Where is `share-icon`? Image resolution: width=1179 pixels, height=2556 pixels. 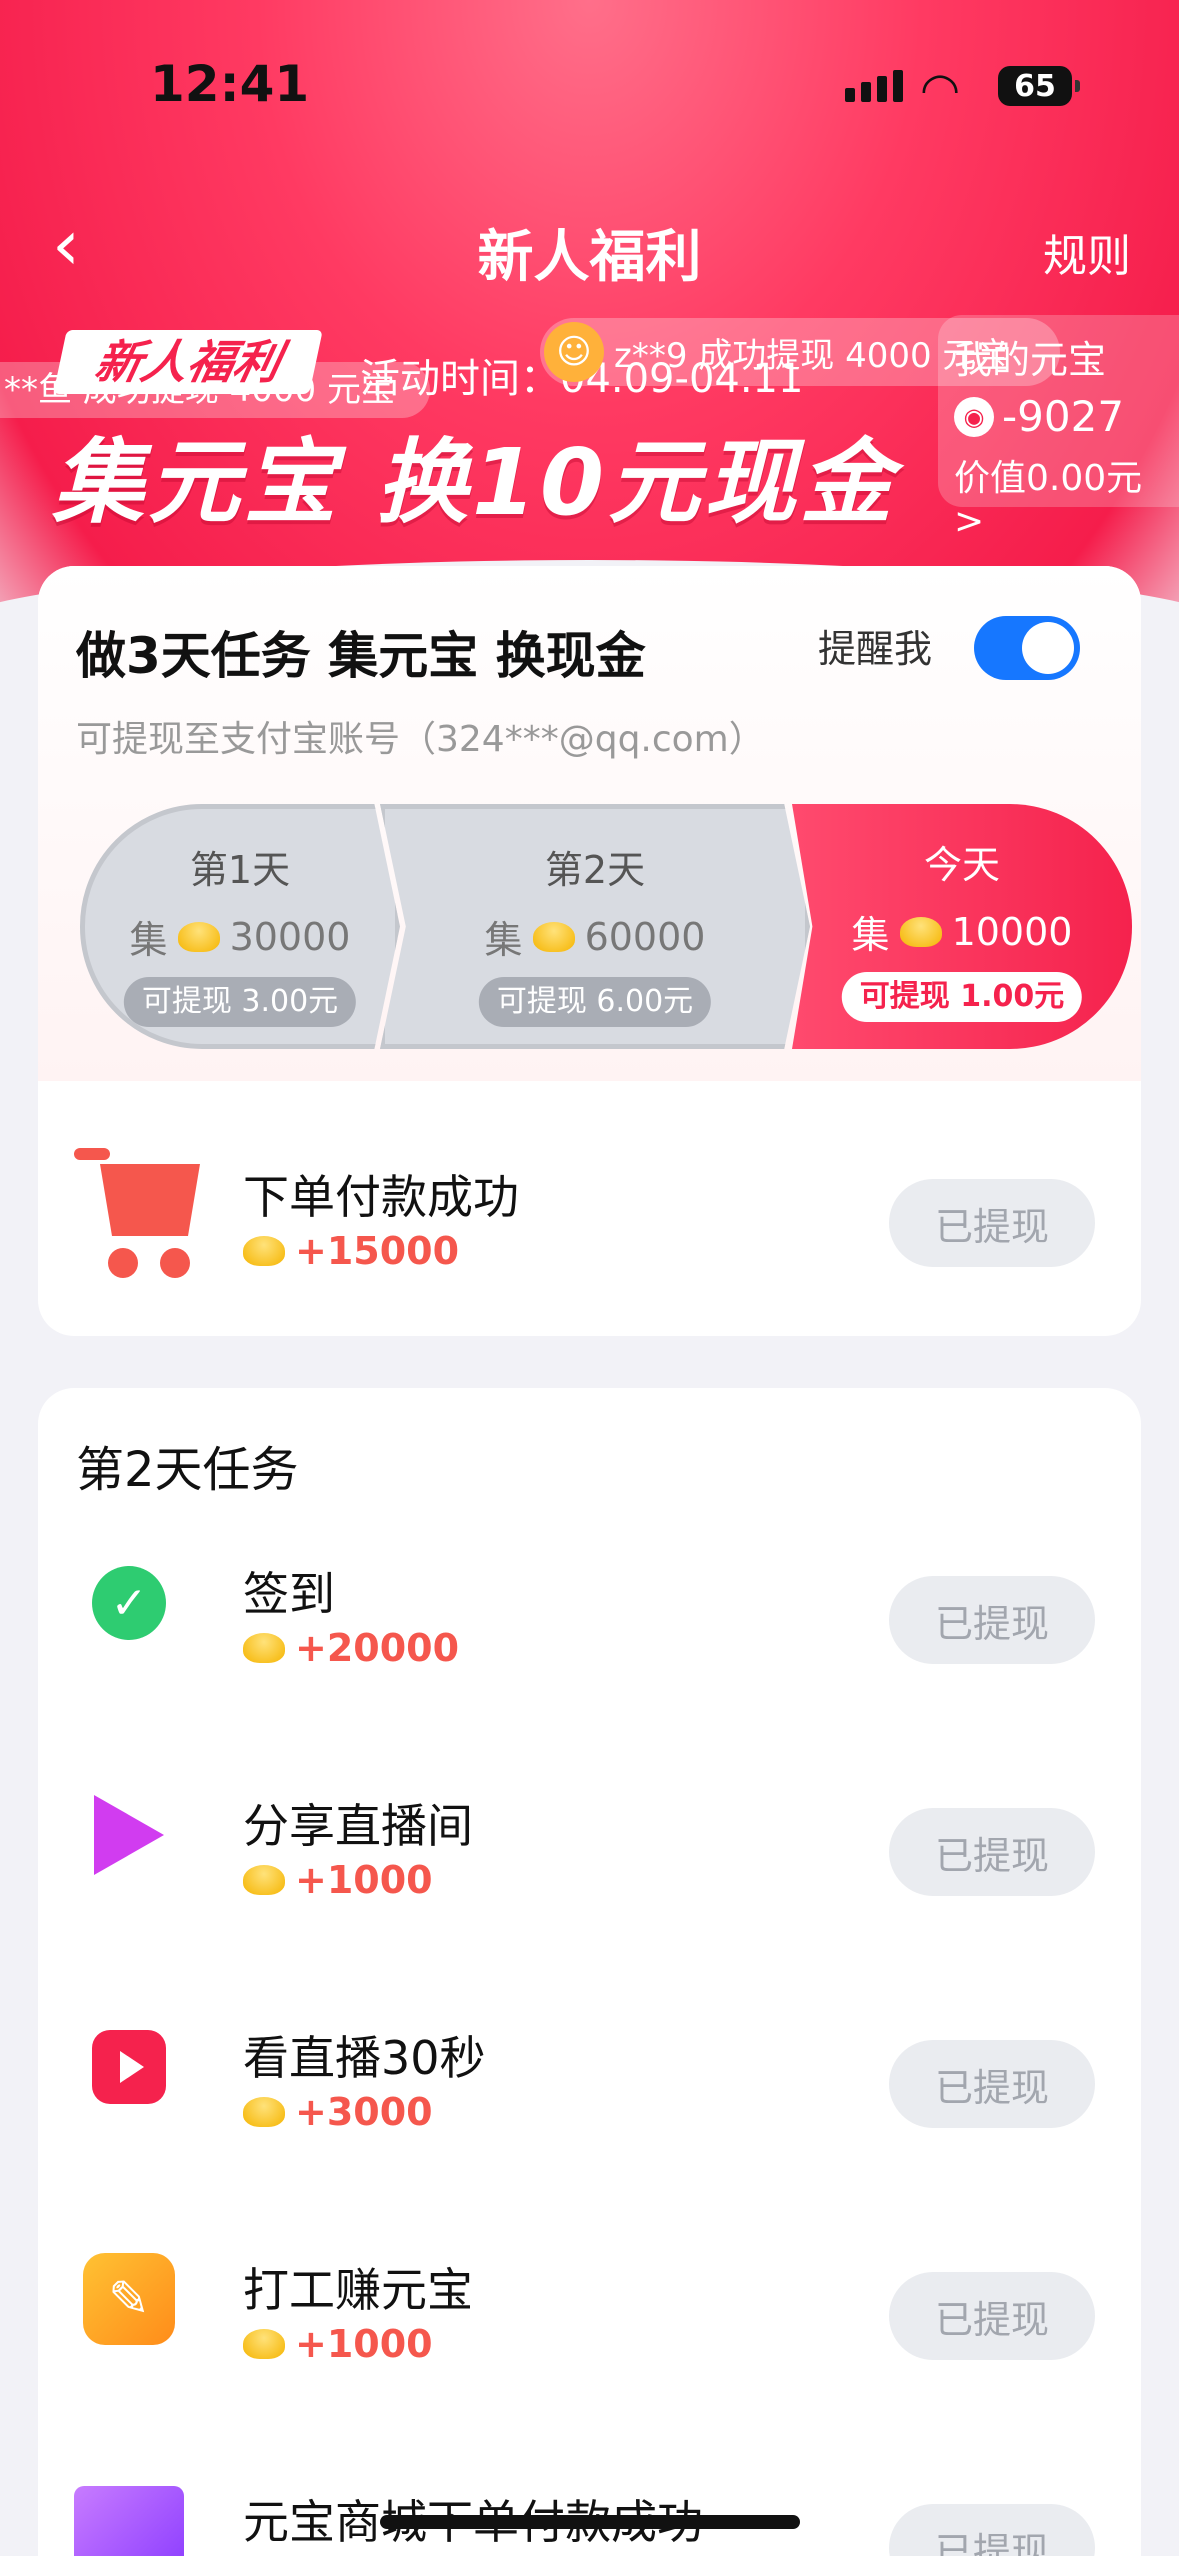 share-icon is located at coordinates (129, 1835).